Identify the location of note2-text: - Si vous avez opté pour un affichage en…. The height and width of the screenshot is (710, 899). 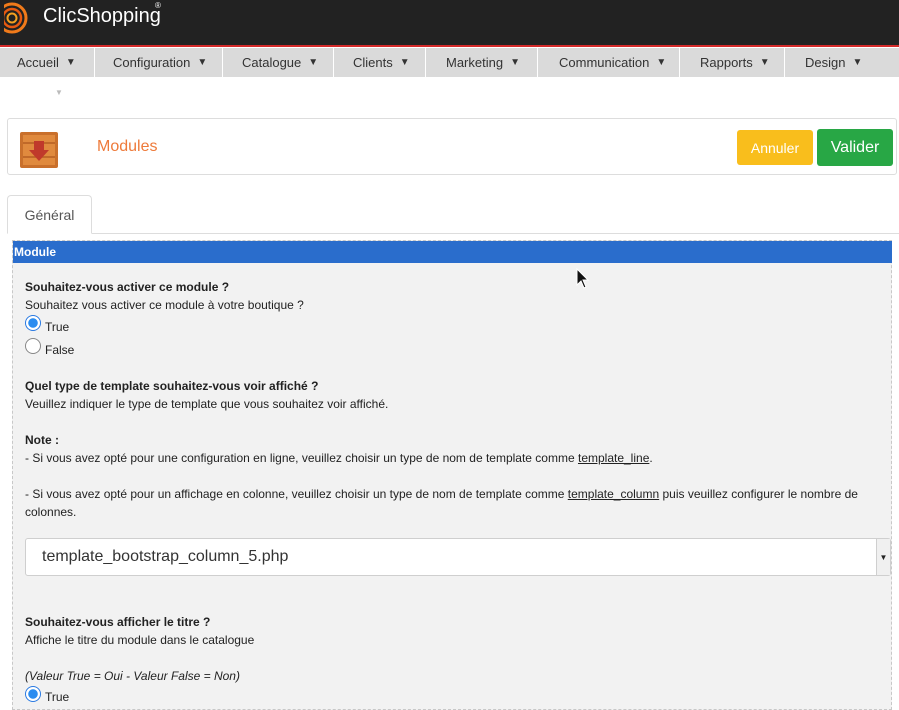
(296, 494).